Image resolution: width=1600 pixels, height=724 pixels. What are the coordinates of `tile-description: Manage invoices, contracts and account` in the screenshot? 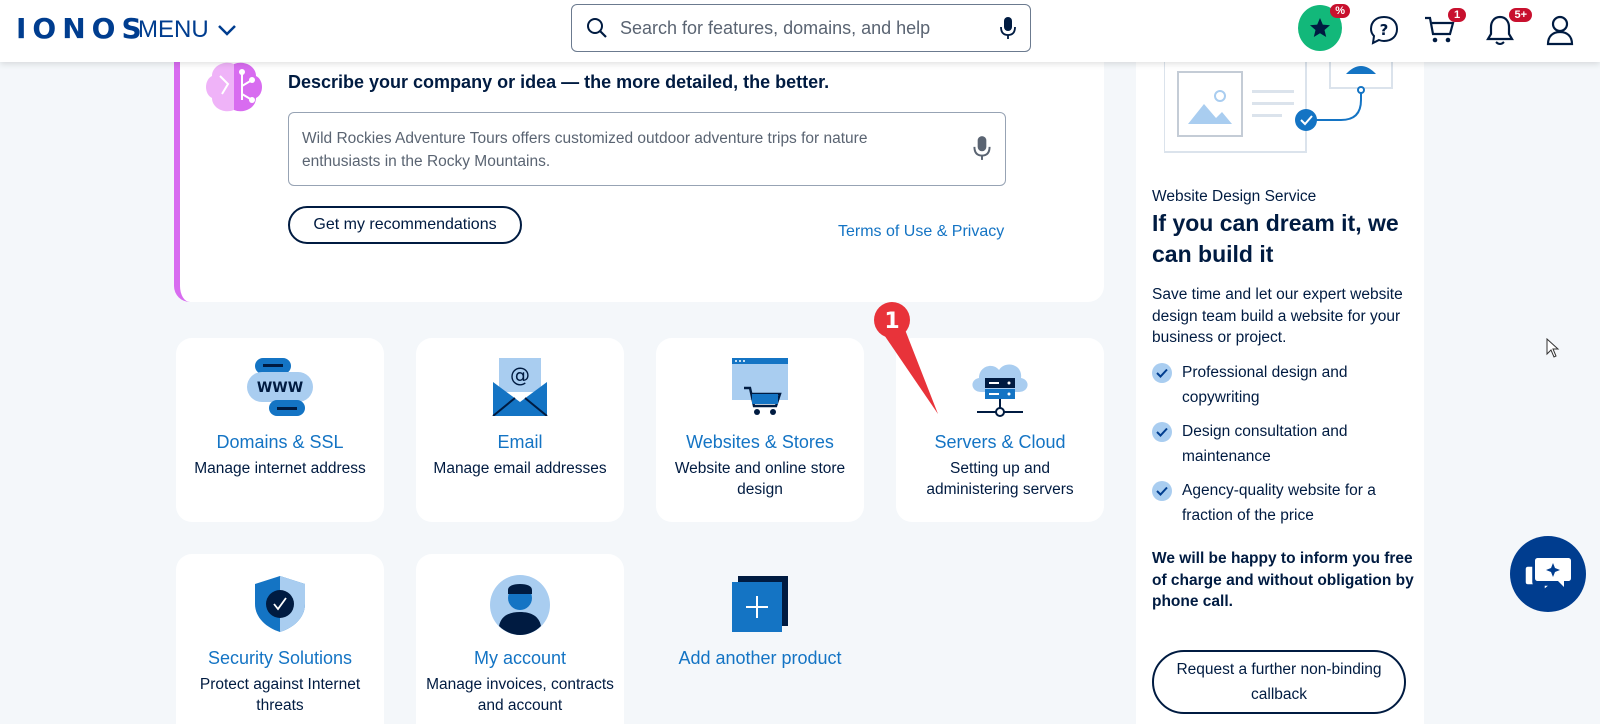 It's located at (520, 695).